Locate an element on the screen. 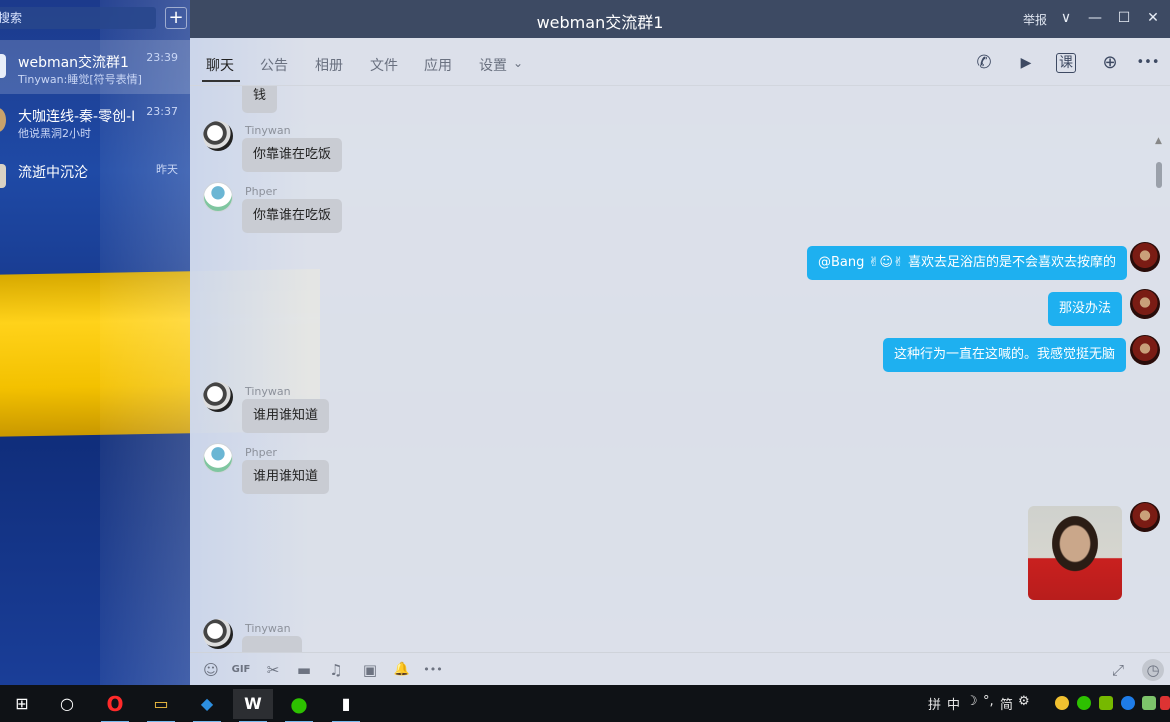 Image resolution: width=1170 pixels, height=722 pixels. conversation-time: 23:39 is located at coordinates (162, 57).